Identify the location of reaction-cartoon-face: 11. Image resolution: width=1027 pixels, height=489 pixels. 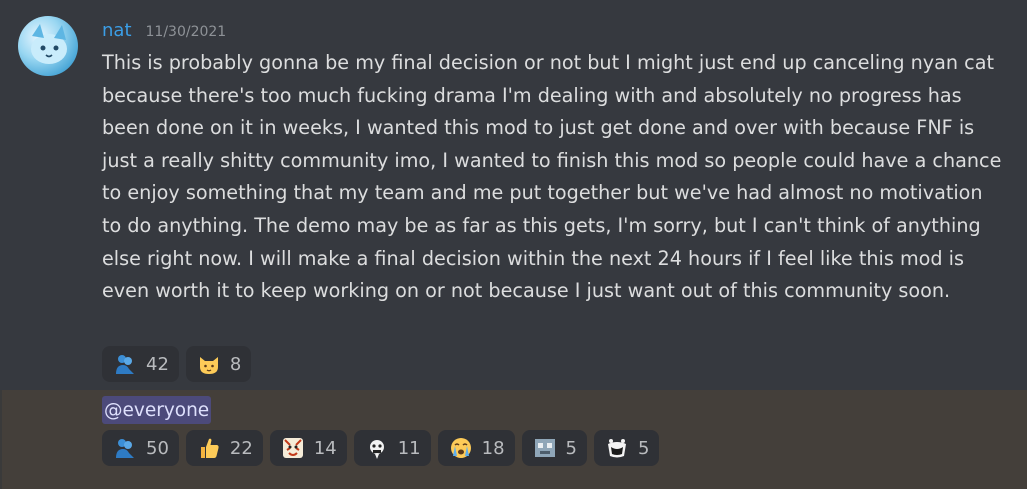
(392, 448).